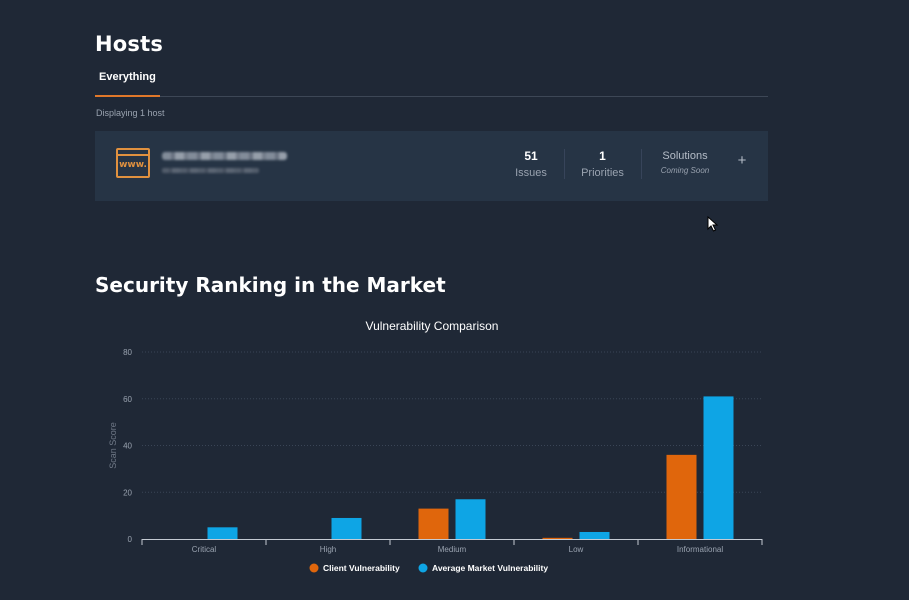 This screenshot has height=600, width=909. I want to click on issues-stat: 51 Issues, so click(531, 164).